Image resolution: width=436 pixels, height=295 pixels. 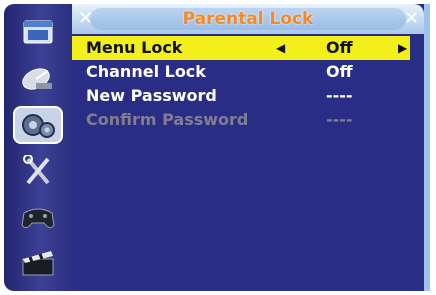 I want to click on menu-row-new-password: New Password ----, so click(x=241, y=96).